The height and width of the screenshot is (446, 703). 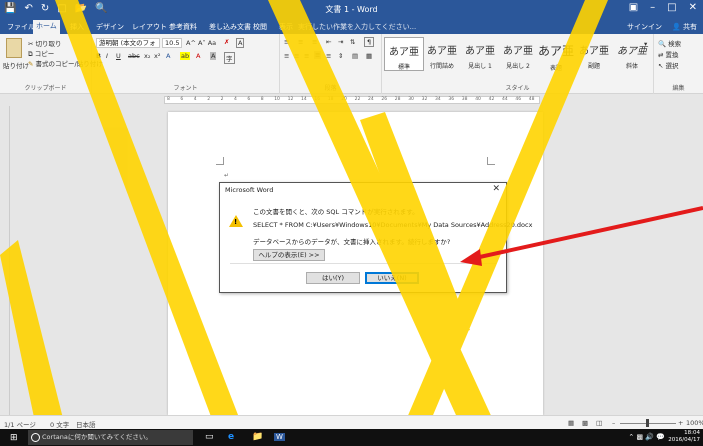 I want to click on replace-button: ⇄ 置換, so click(x=668, y=54).